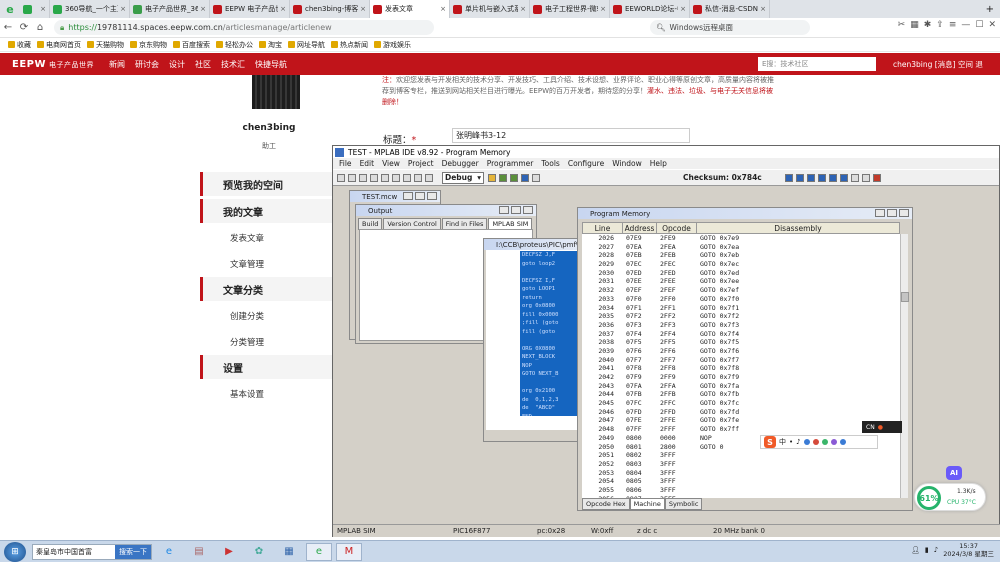 The image size is (1000, 562). What do you see at coordinates (844, 178) in the screenshot?
I see `step-out-icon` at bounding box center [844, 178].